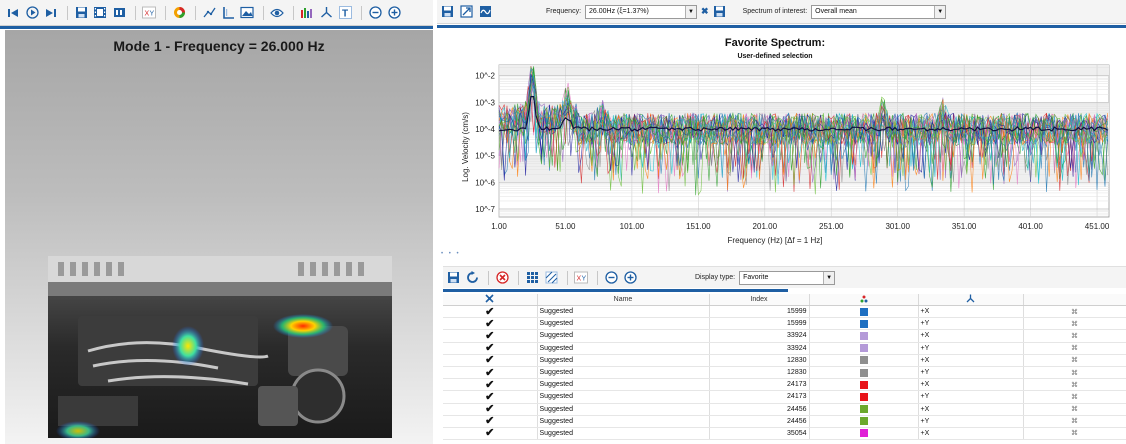 This screenshot has height=444, width=1126. Describe the element at coordinates (247, 13) in the screenshot. I see `image-icon` at that location.